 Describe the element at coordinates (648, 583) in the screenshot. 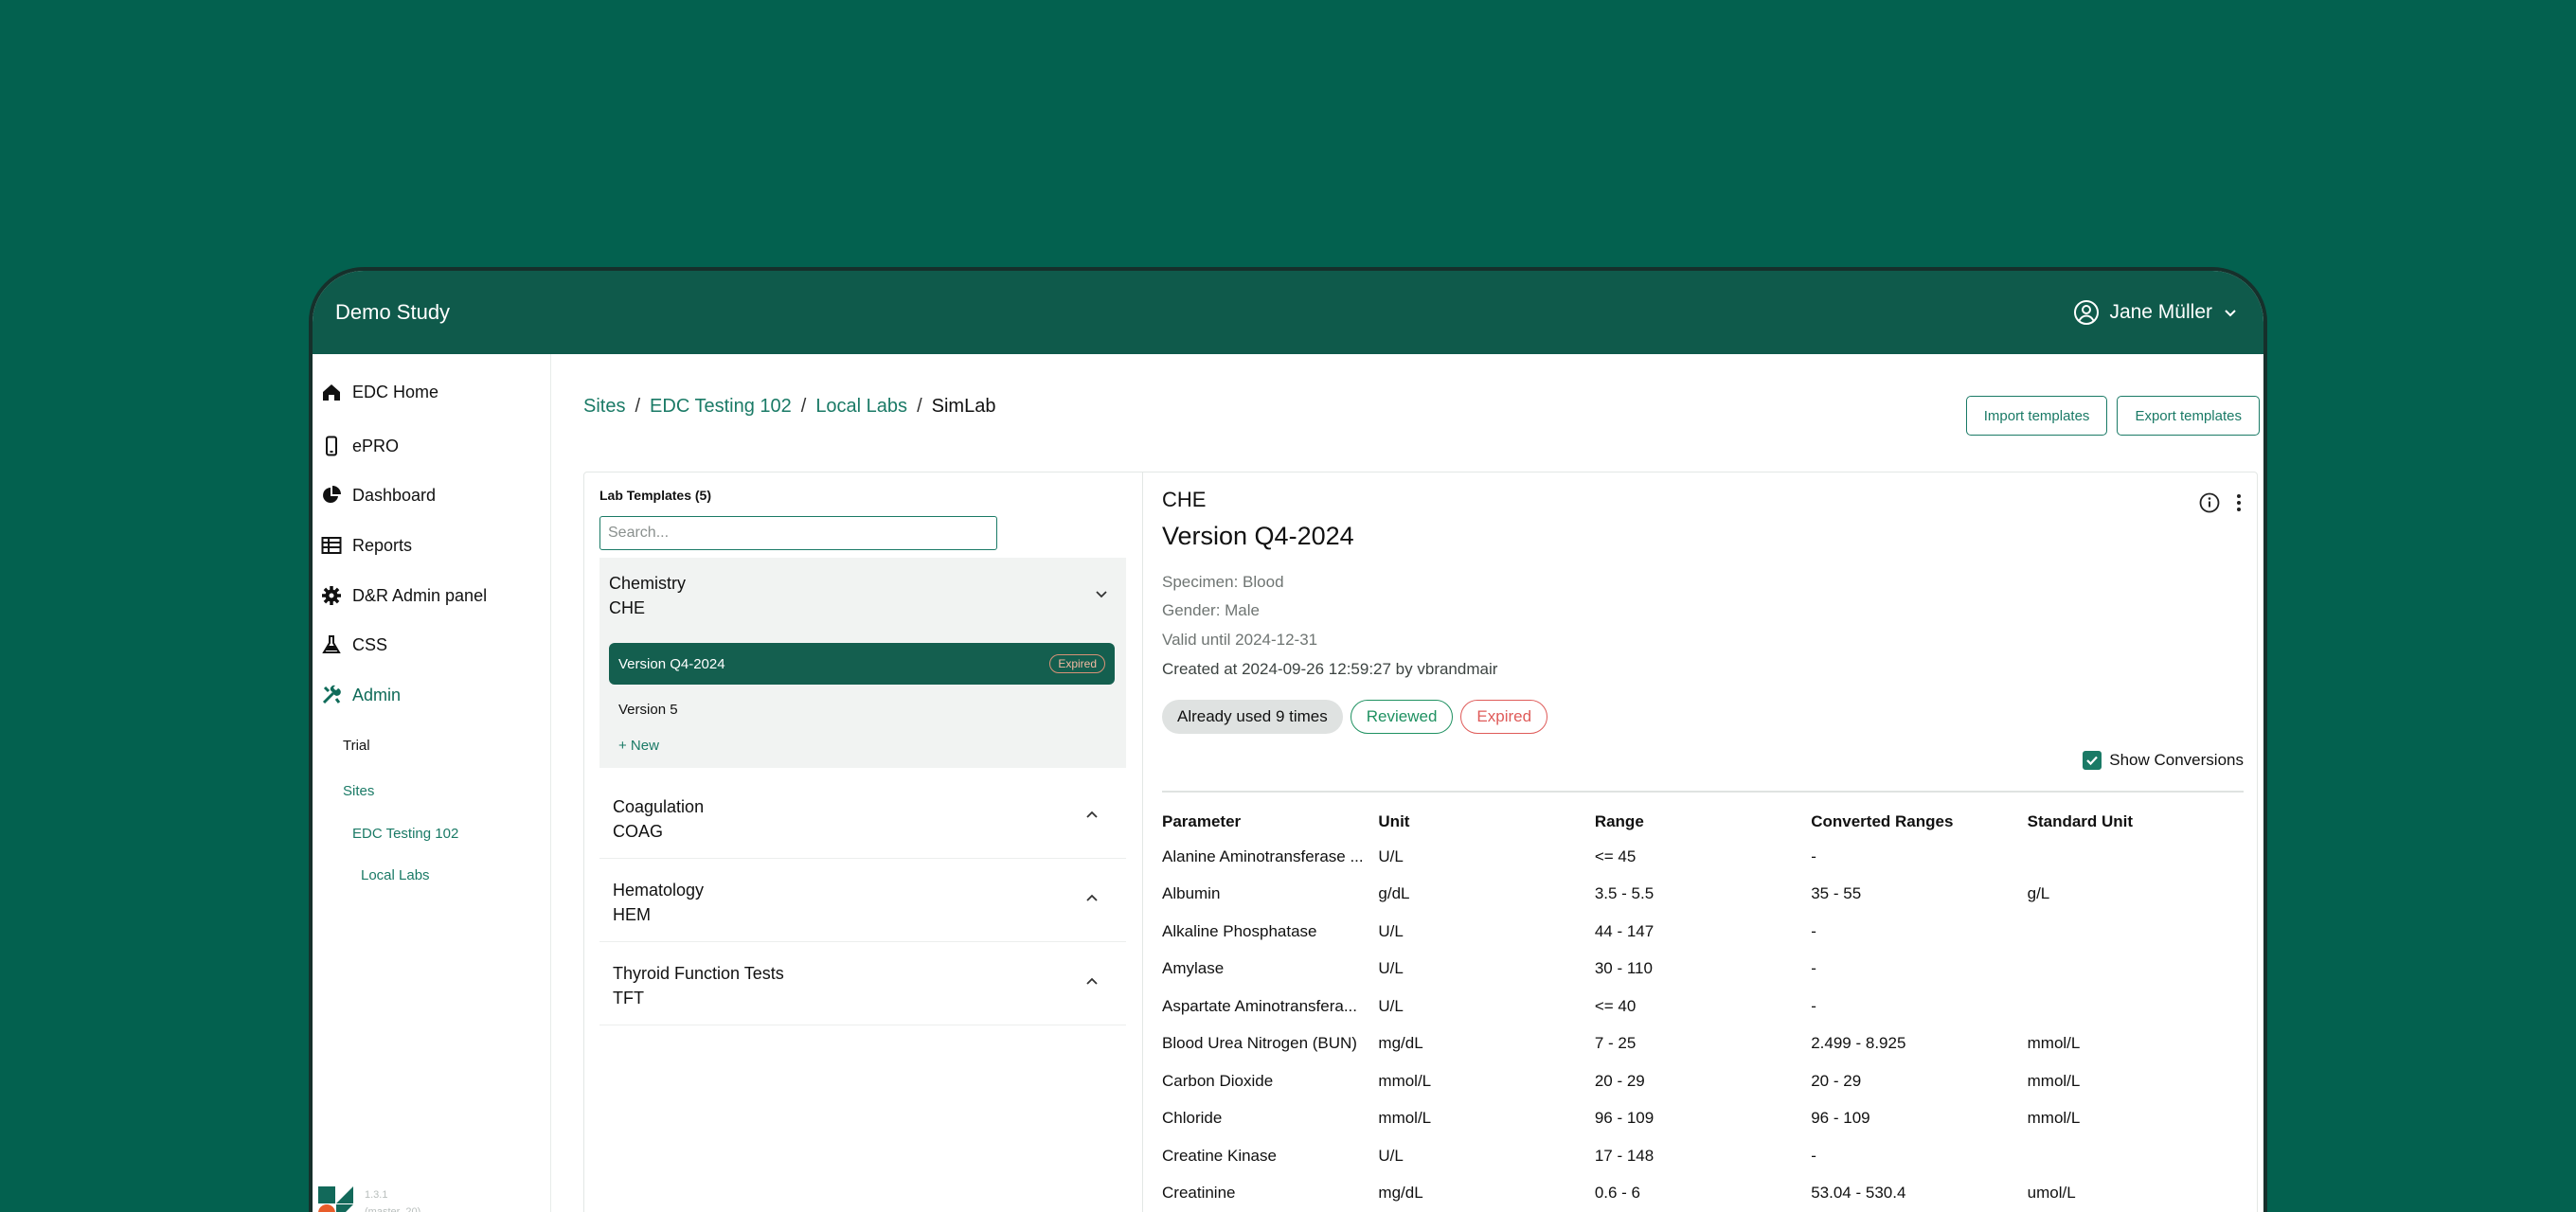

I see `group-name: Chemistry` at that location.